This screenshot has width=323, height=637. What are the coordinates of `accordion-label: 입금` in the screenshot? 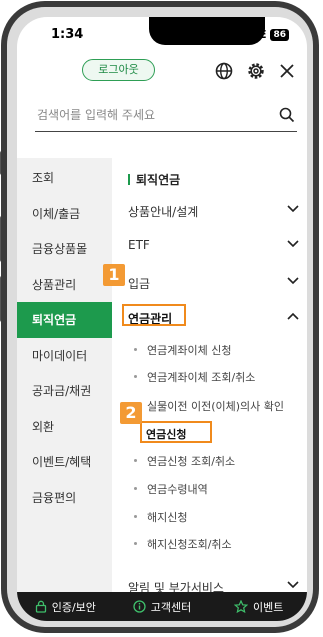 It's located at (139, 284).